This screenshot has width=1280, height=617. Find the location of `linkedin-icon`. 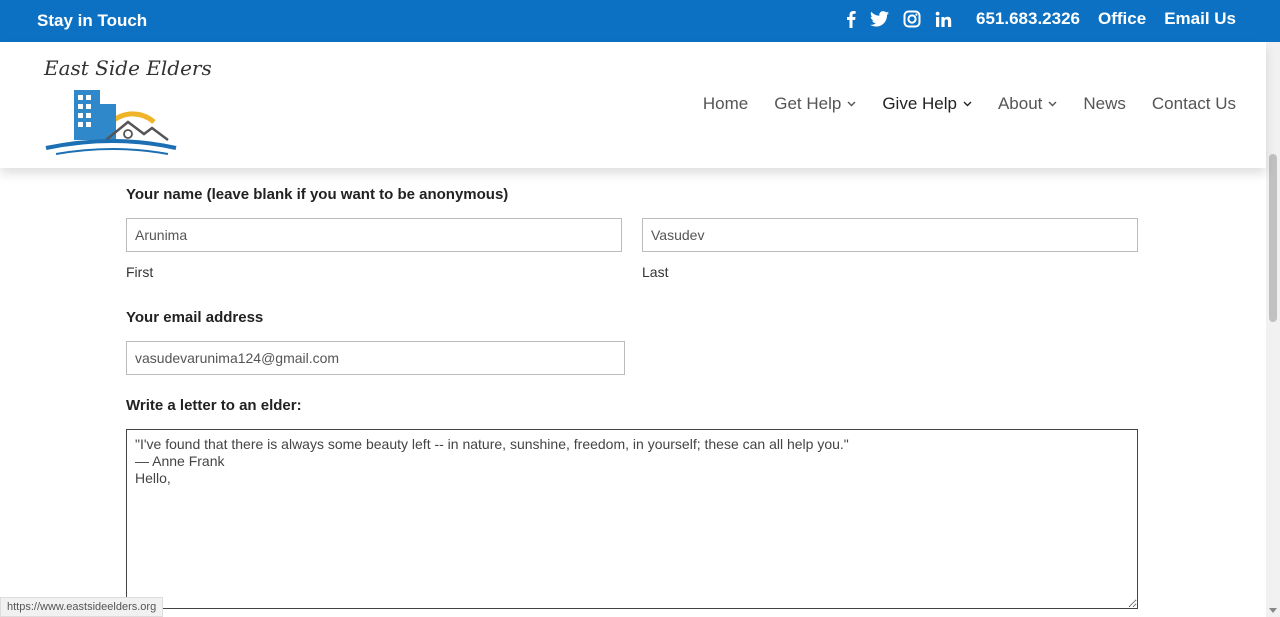

linkedin-icon is located at coordinates (943, 19).